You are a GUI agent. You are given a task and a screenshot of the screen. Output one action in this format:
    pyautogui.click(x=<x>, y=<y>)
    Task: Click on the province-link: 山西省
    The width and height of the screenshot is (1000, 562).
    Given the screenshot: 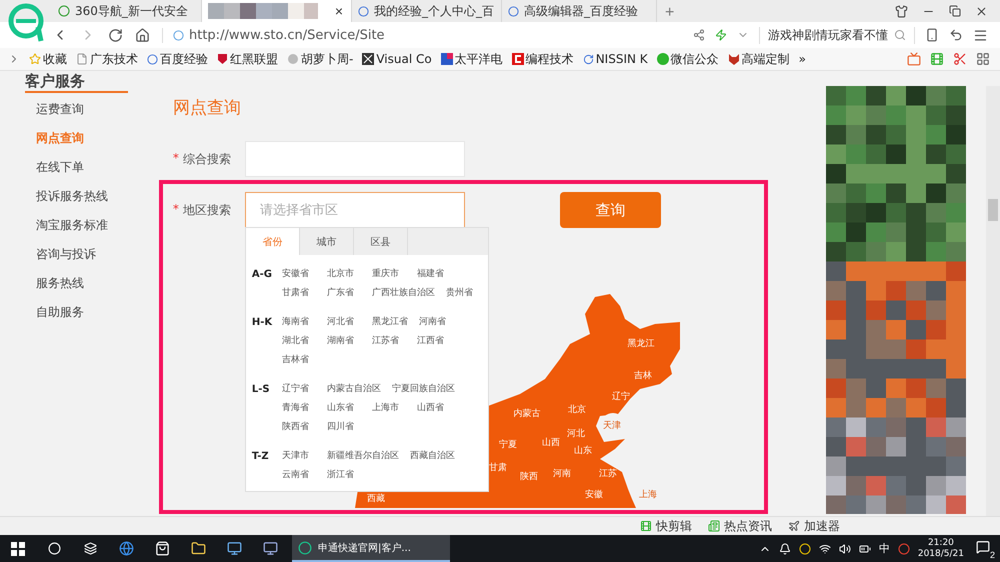 What is the action you would take?
    pyautogui.click(x=433, y=408)
    